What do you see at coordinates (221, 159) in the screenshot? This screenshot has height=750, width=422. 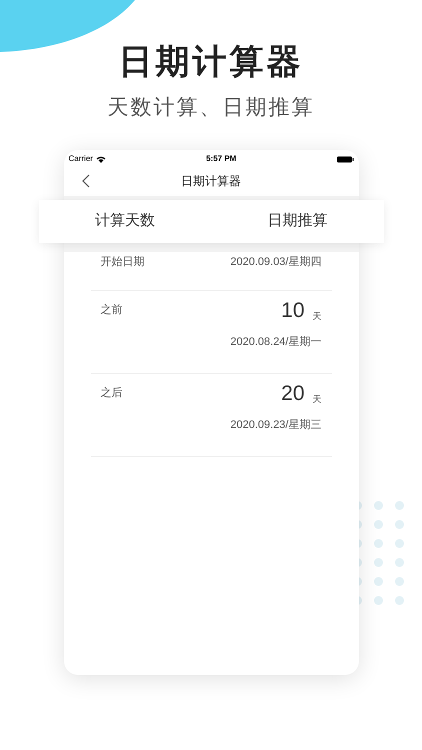 I see `status-time: 5:57 PM` at bounding box center [221, 159].